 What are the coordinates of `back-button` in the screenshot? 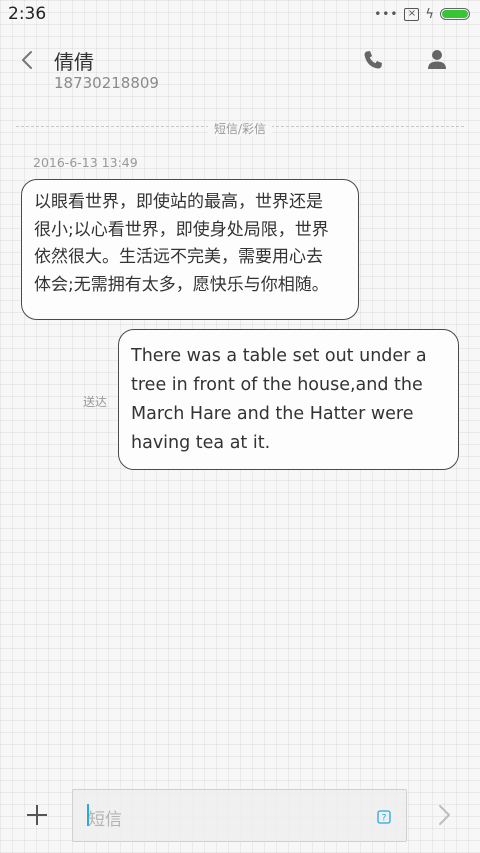 It's located at (28, 60).